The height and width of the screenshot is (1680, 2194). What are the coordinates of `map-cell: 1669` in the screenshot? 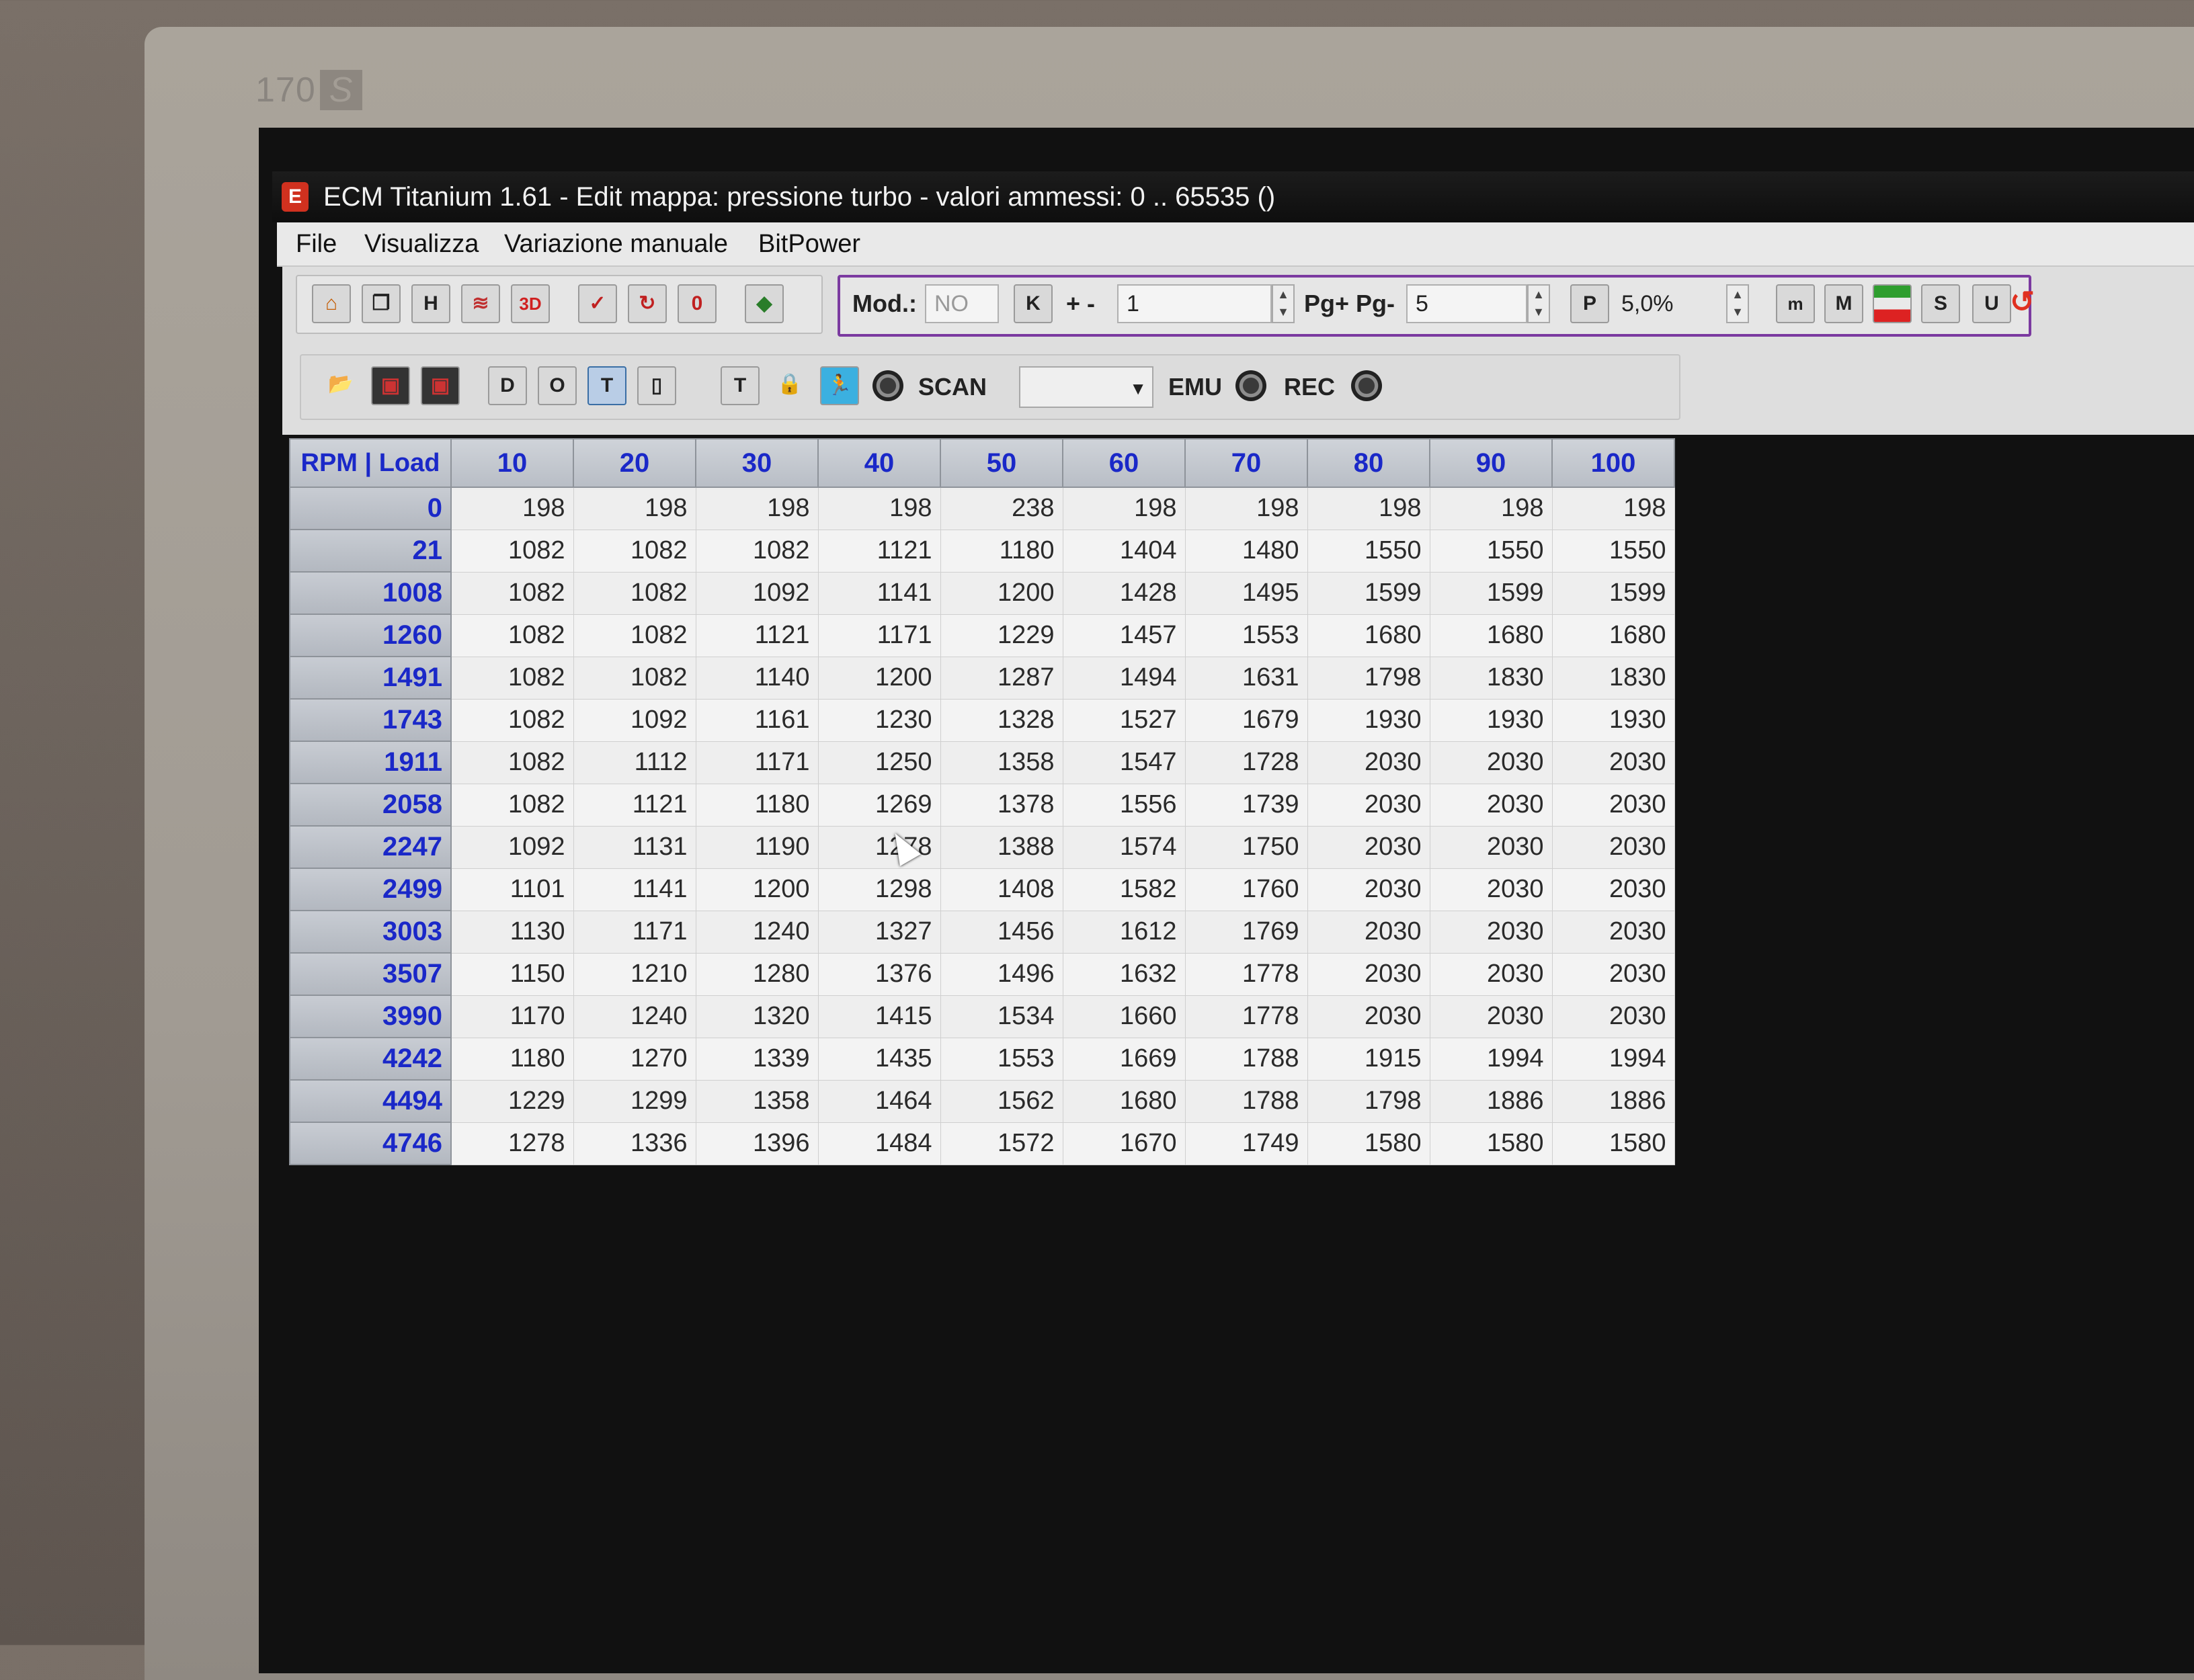 It's located at (1124, 1059).